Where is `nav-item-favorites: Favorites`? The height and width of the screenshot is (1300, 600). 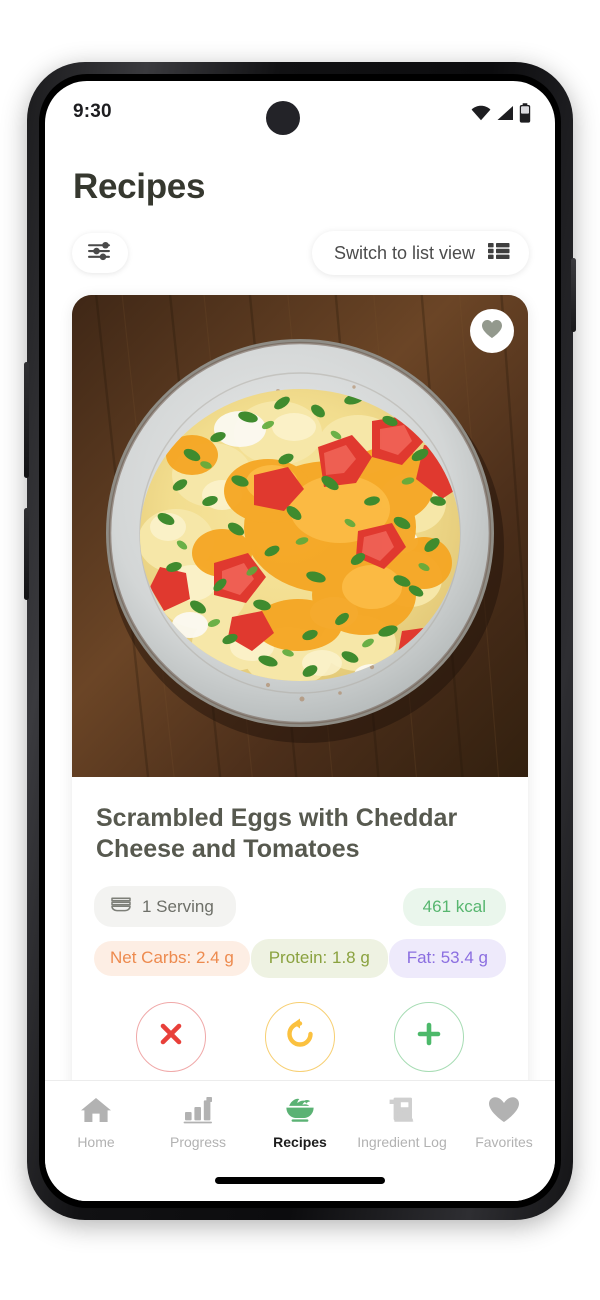 nav-item-favorites: Favorites is located at coordinates (504, 1122).